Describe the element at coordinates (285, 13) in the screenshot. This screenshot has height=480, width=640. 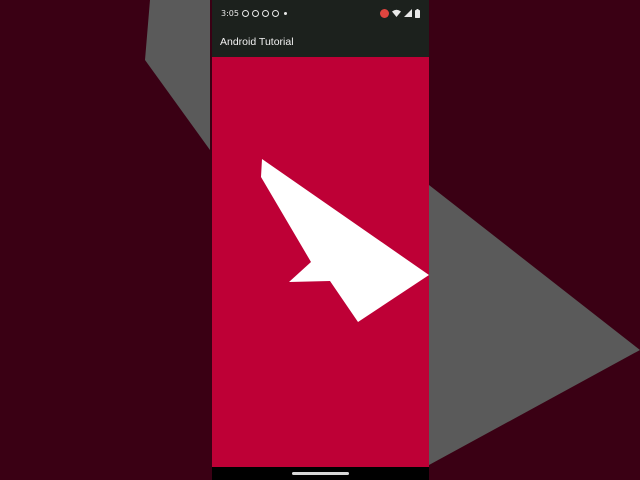
I see `more-dot-icon` at that location.